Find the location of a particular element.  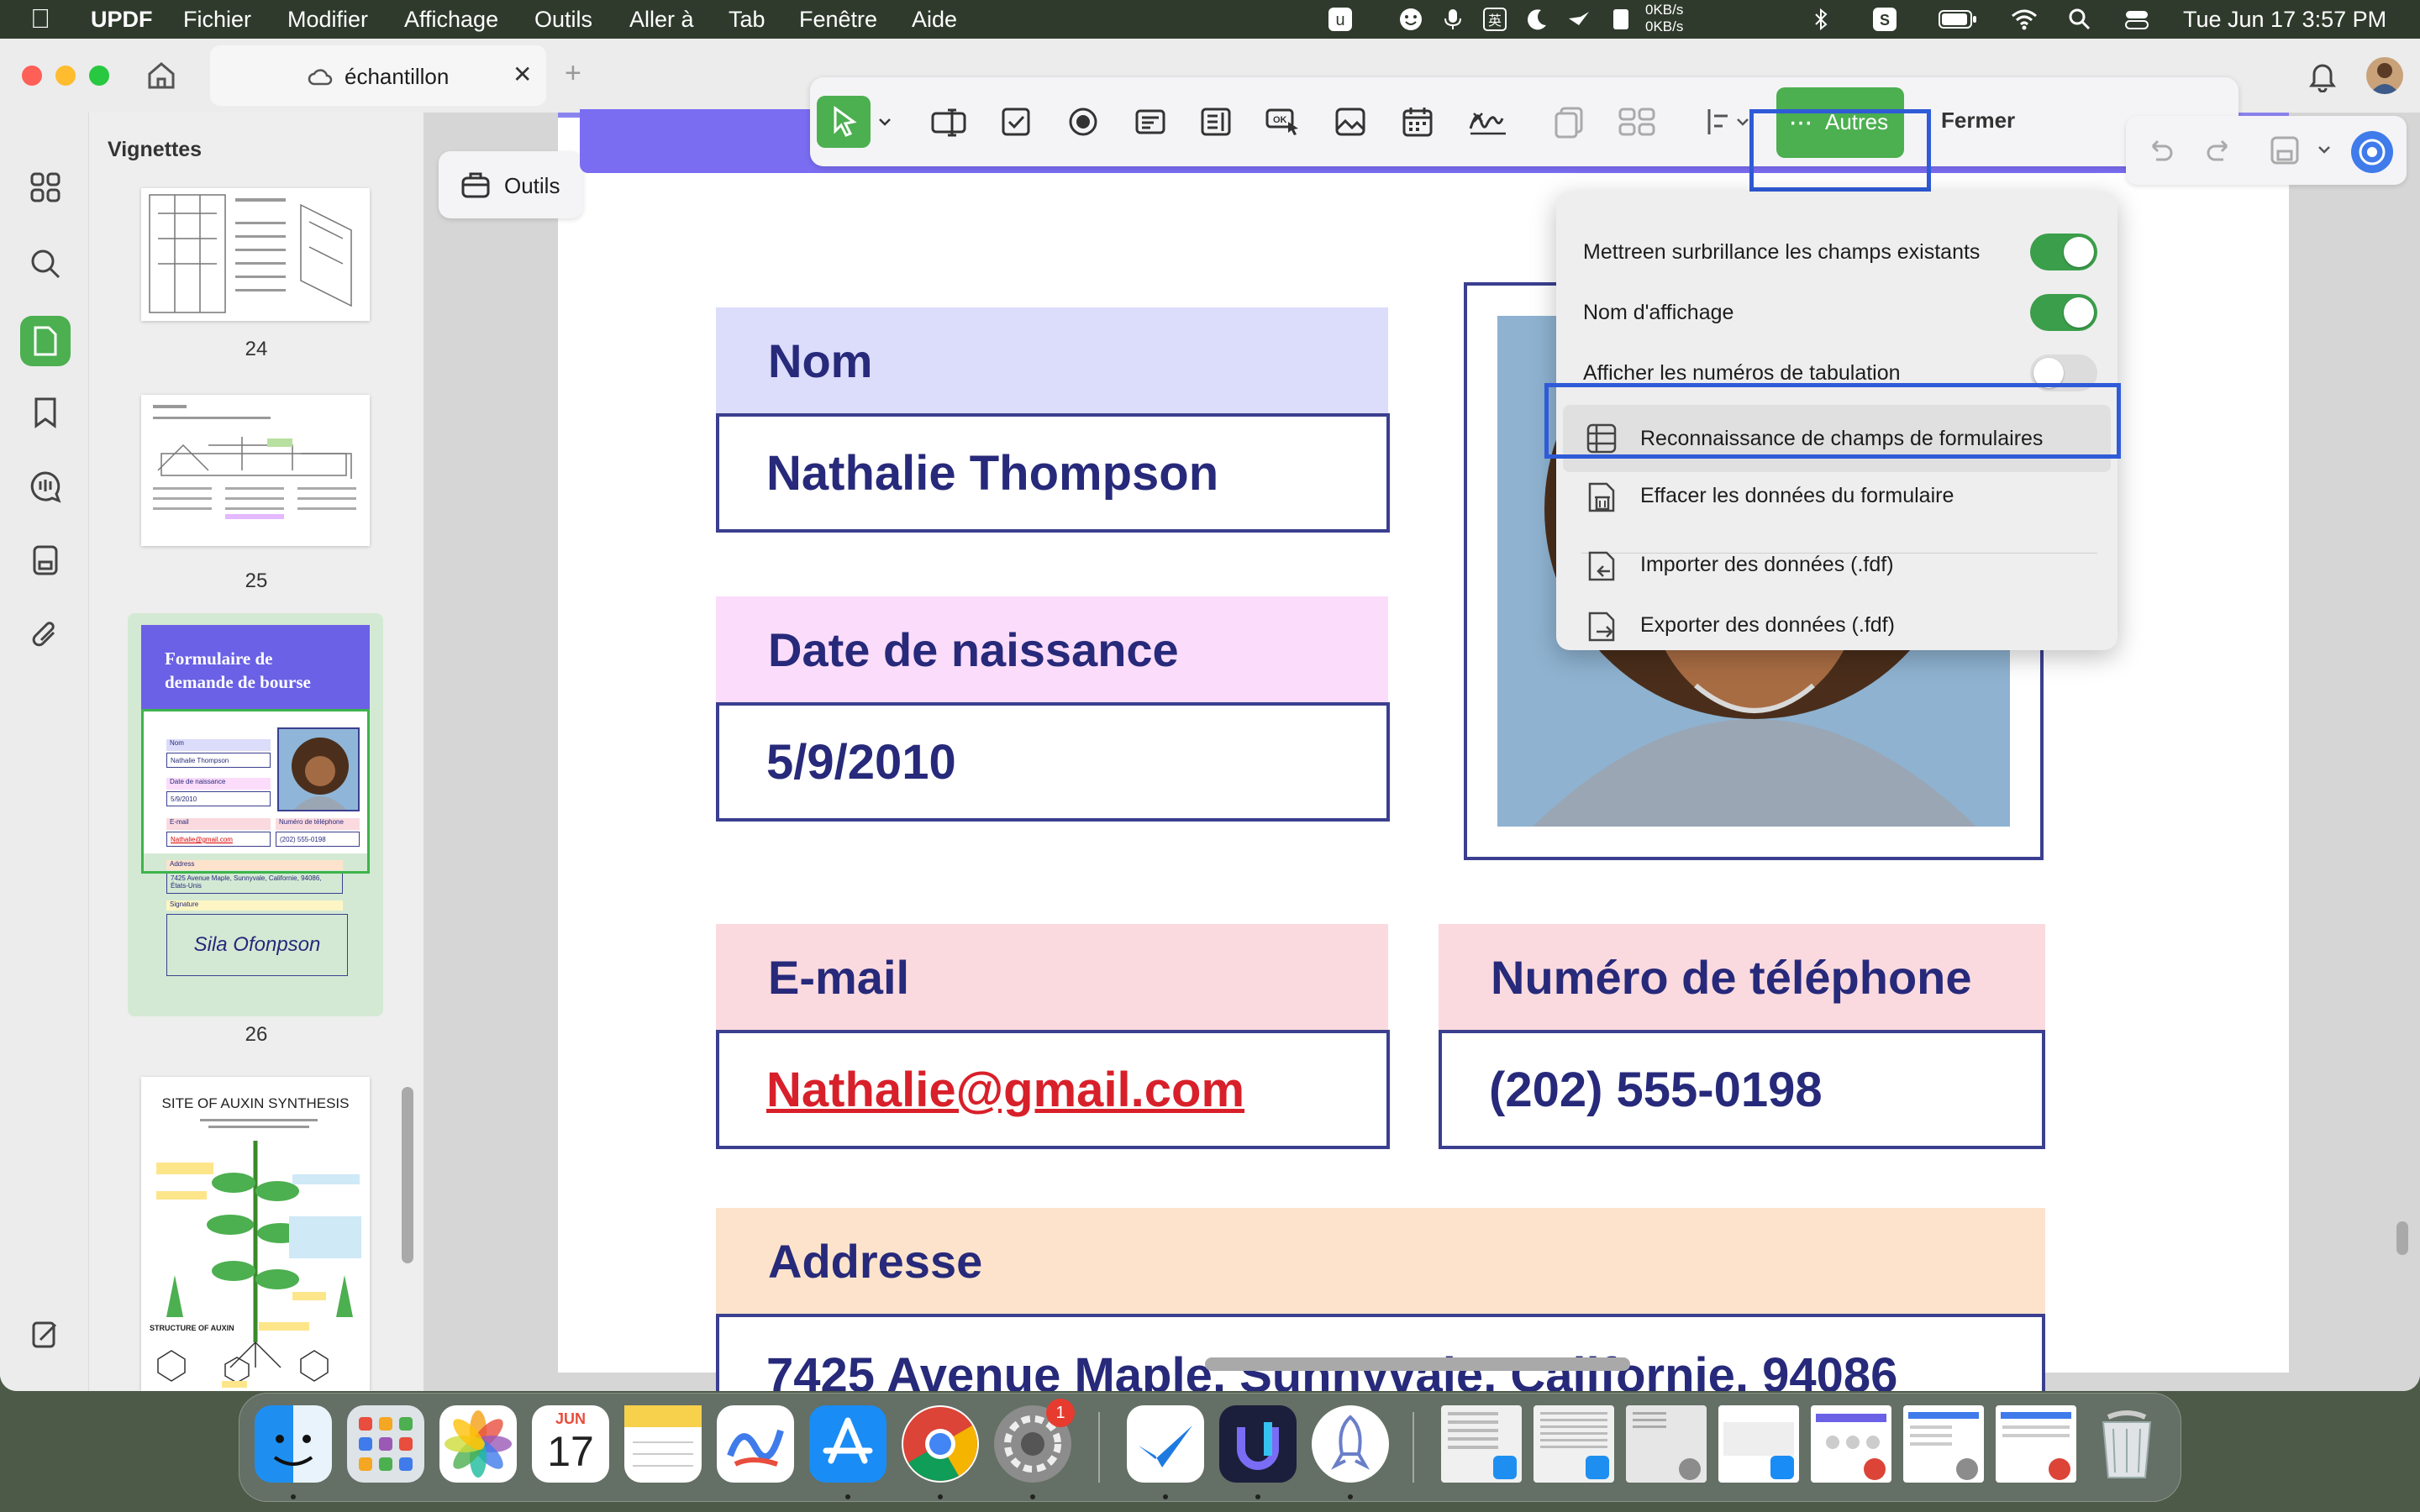

copy-field-icon is located at coordinates (1568, 121).